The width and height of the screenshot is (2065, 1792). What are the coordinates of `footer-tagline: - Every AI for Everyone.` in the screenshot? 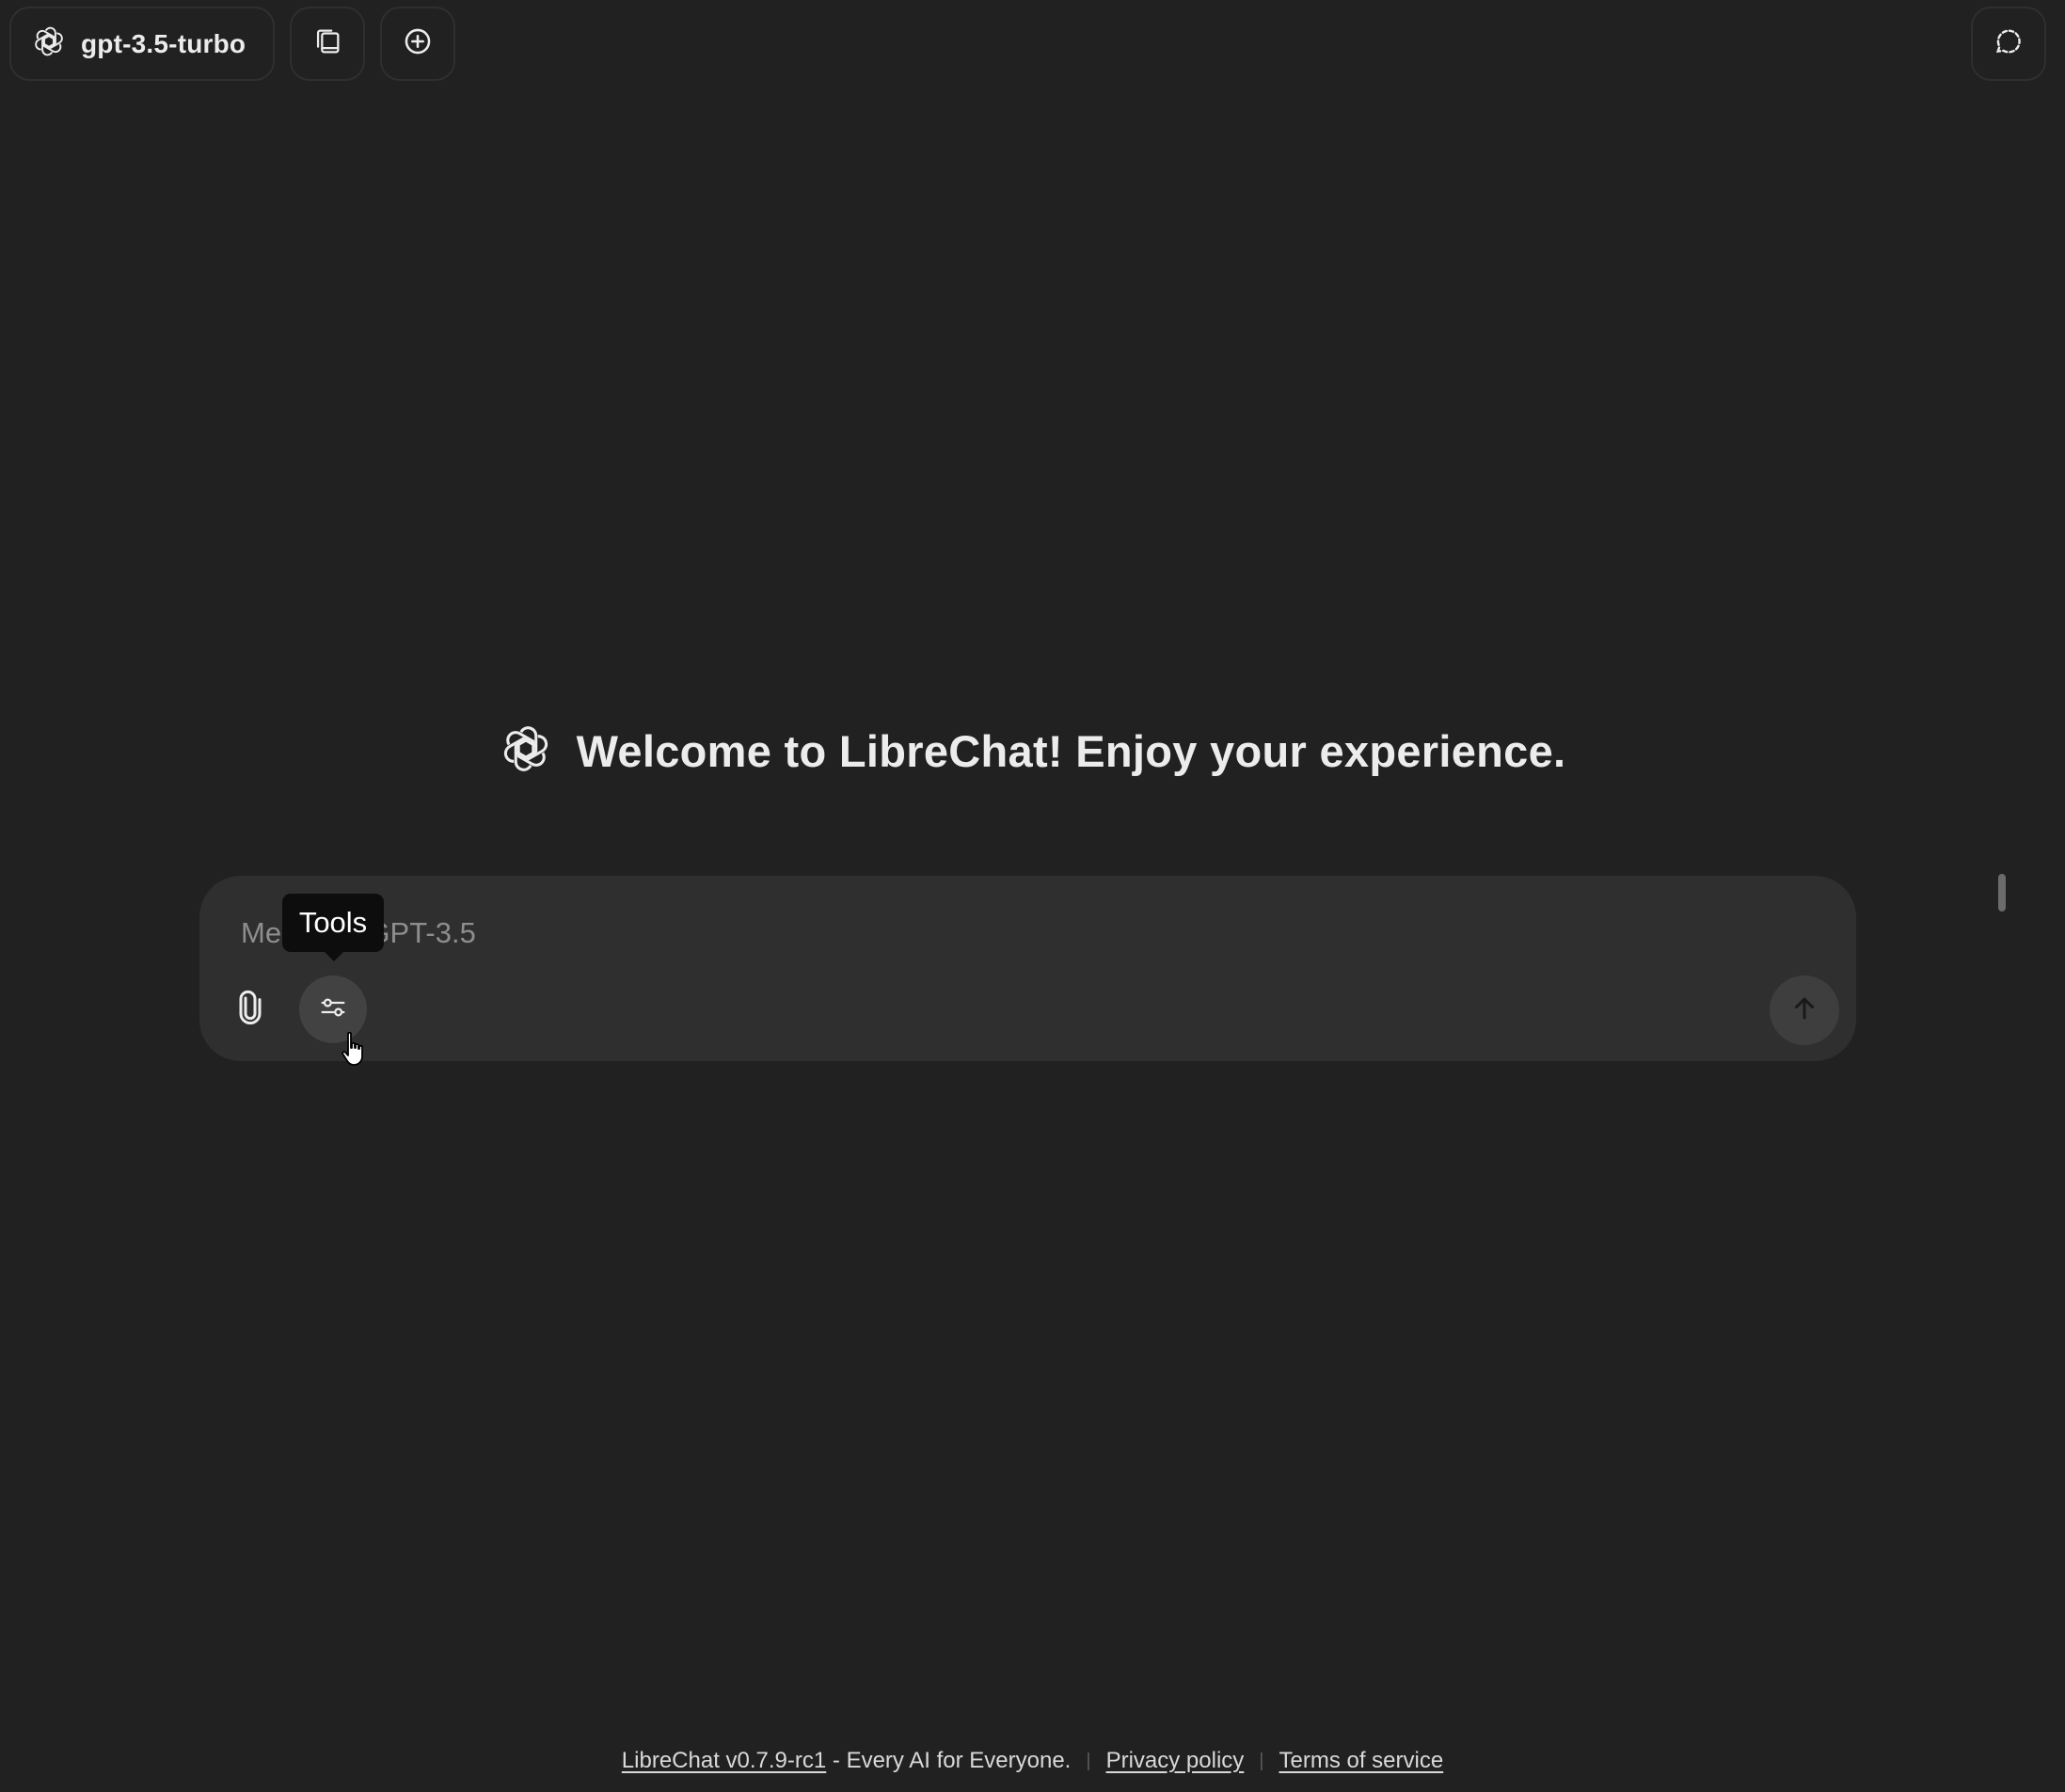 It's located at (949, 1761).